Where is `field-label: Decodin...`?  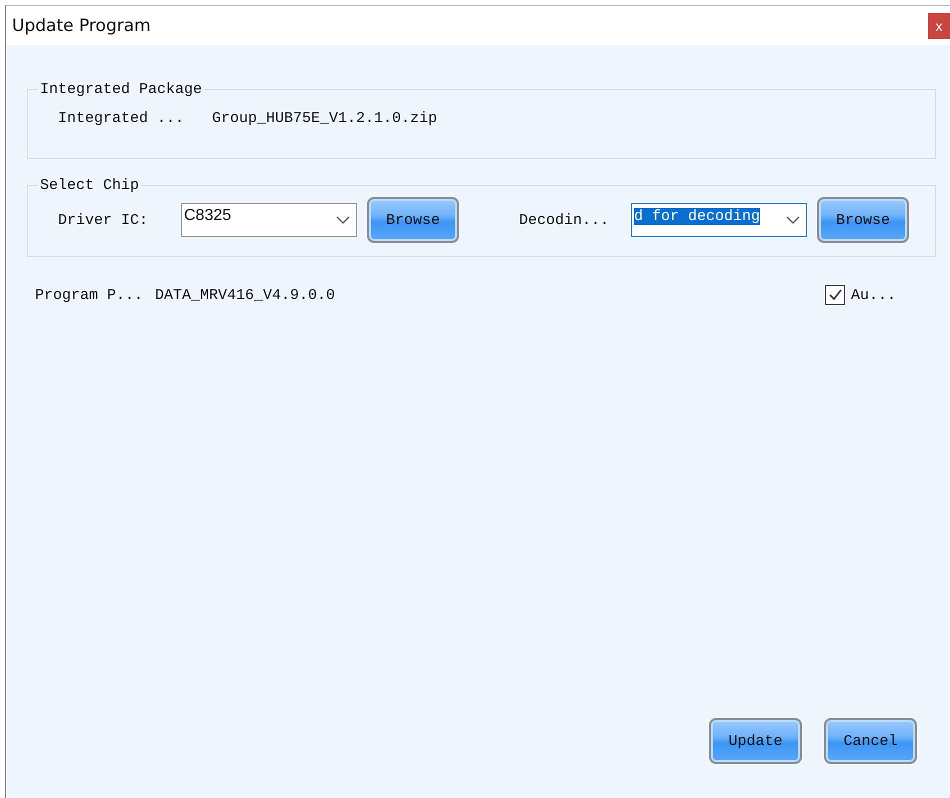 field-label: Decodin... is located at coordinates (564, 220).